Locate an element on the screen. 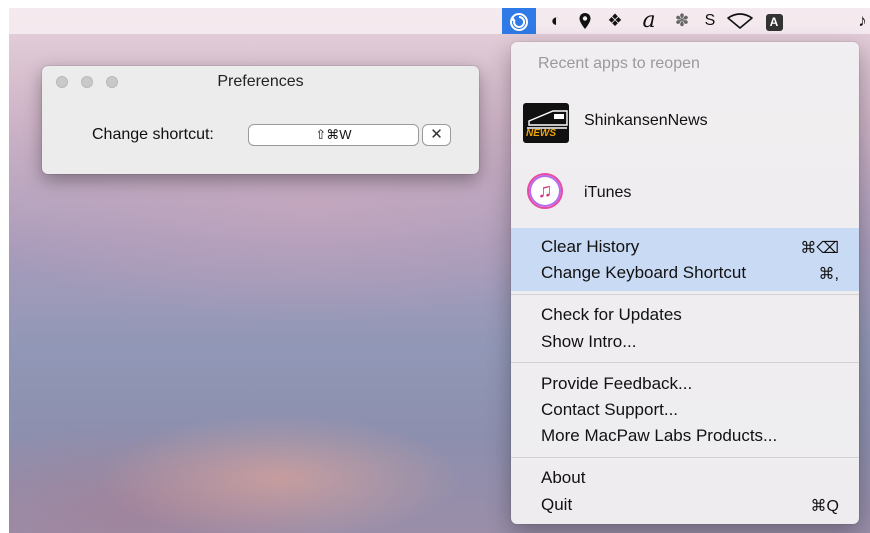 The image size is (870, 533). news-label: NEWS is located at coordinates (541, 133).